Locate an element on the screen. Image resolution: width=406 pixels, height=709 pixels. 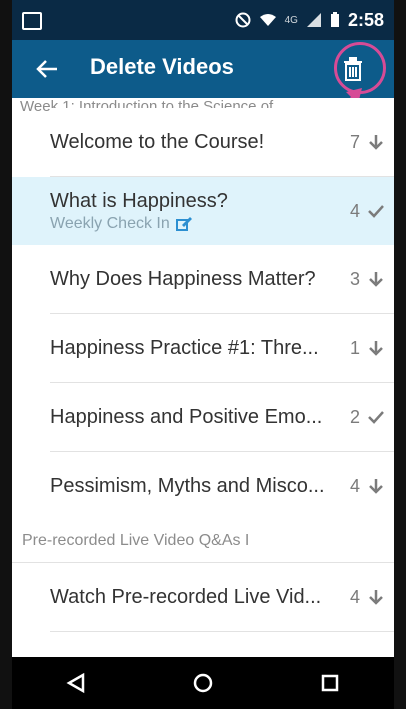
item-title: Why Does Happiness Matter? is located at coordinates (183, 278).